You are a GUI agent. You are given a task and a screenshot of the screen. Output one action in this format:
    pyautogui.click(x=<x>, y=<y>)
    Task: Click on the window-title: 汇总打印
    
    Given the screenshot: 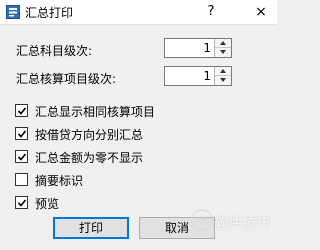 What is the action you would take?
    pyautogui.click(x=49, y=13)
    